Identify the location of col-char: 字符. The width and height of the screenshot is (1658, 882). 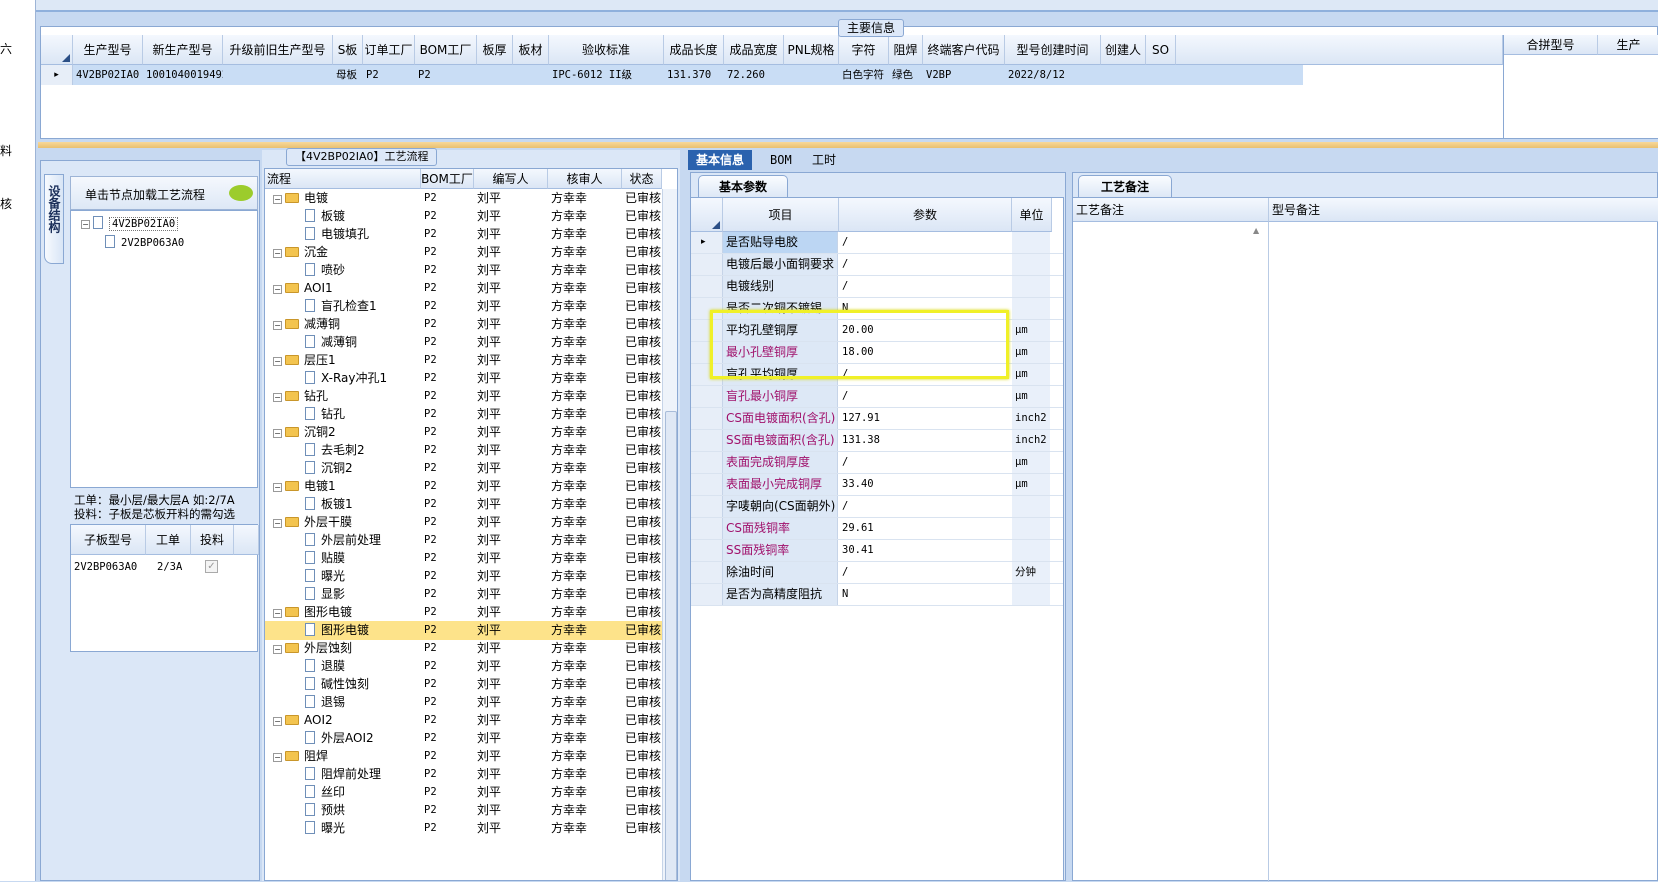
(864, 50).